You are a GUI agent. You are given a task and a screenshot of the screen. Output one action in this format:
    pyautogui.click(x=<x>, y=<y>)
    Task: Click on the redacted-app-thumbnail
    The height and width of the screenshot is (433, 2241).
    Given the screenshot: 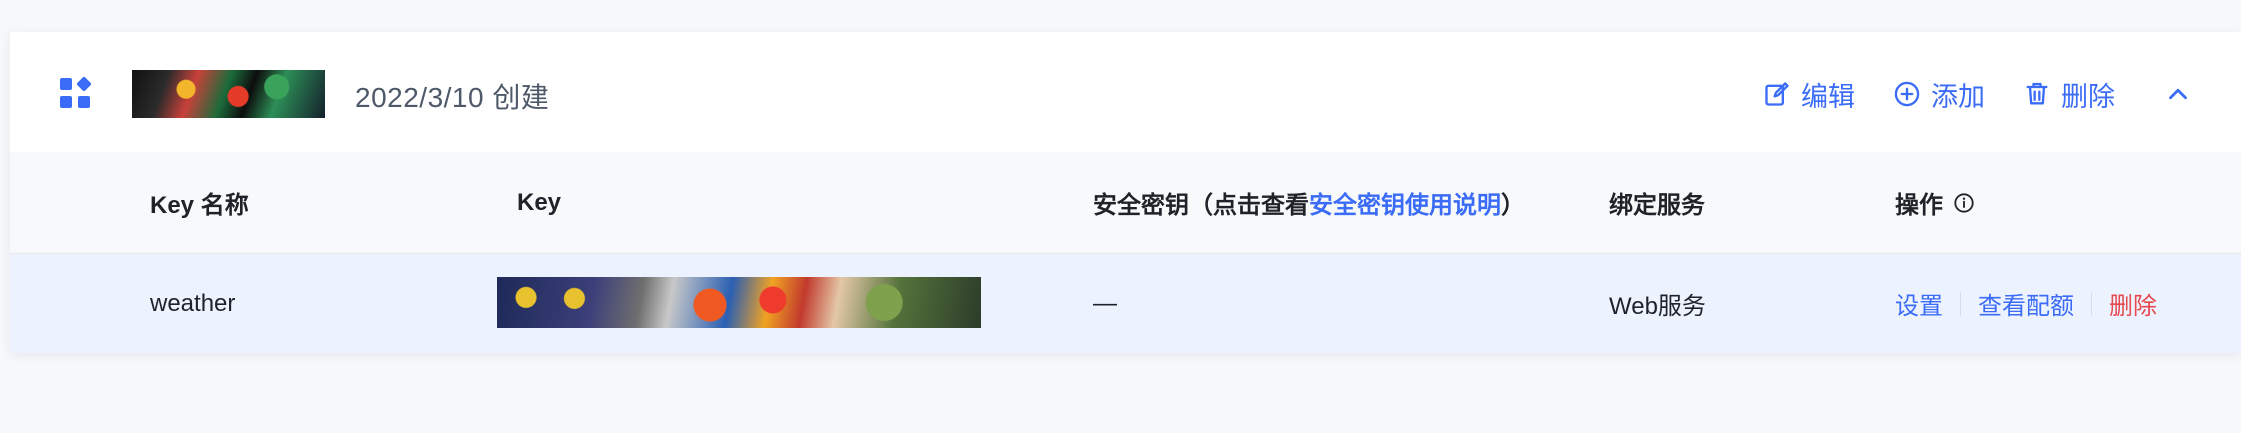 What is the action you would take?
    pyautogui.click(x=228, y=94)
    